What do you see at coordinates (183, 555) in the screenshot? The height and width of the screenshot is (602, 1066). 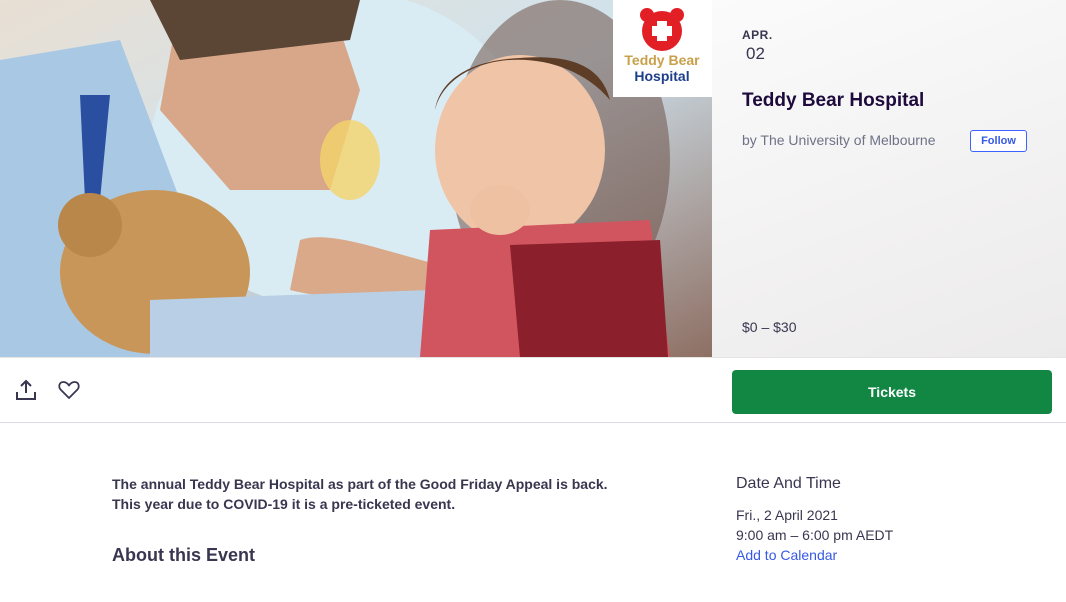 I see `about-heading: About this Event` at bounding box center [183, 555].